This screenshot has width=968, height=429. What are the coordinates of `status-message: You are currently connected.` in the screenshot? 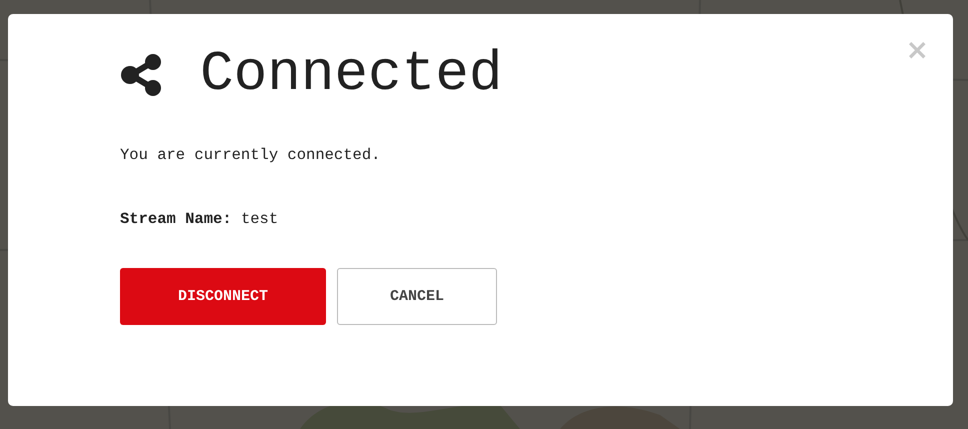 It's located at (251, 155).